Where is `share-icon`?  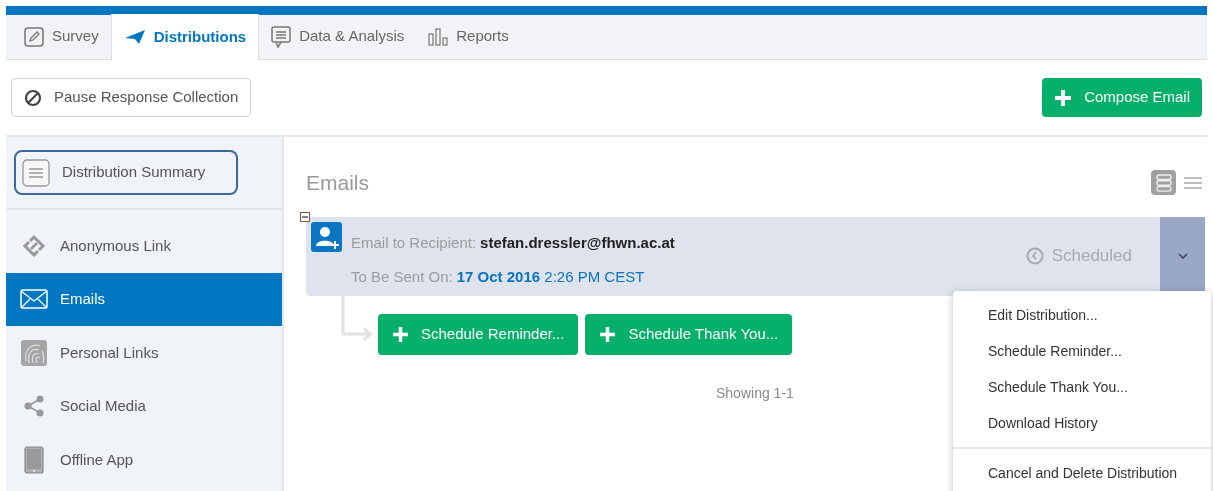 share-icon is located at coordinates (34, 406).